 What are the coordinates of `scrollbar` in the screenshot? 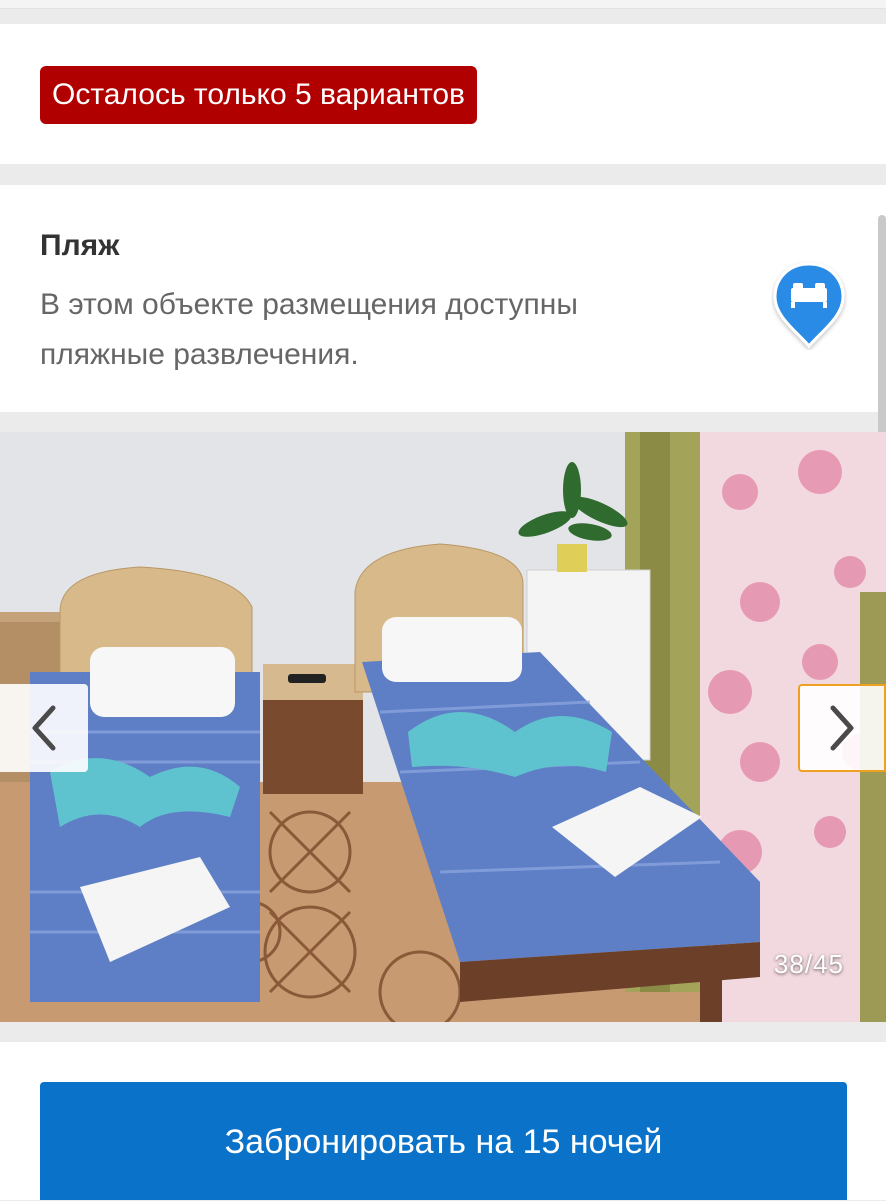 It's located at (882, 325).